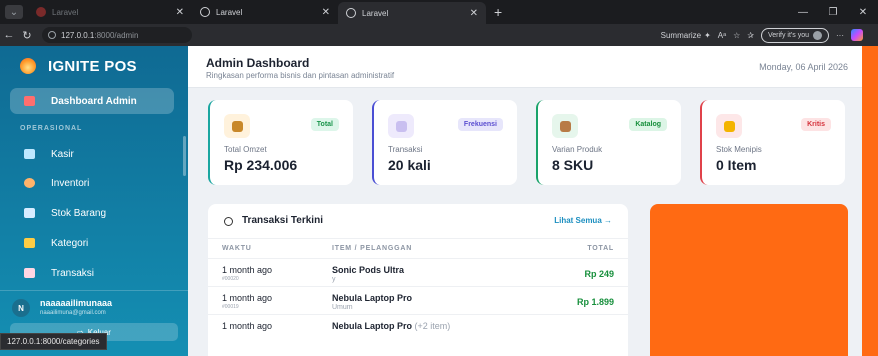 This screenshot has width=878, height=356. What do you see at coordinates (750, 35) in the screenshot?
I see `favorites-list-icon: ✰` at bounding box center [750, 35].